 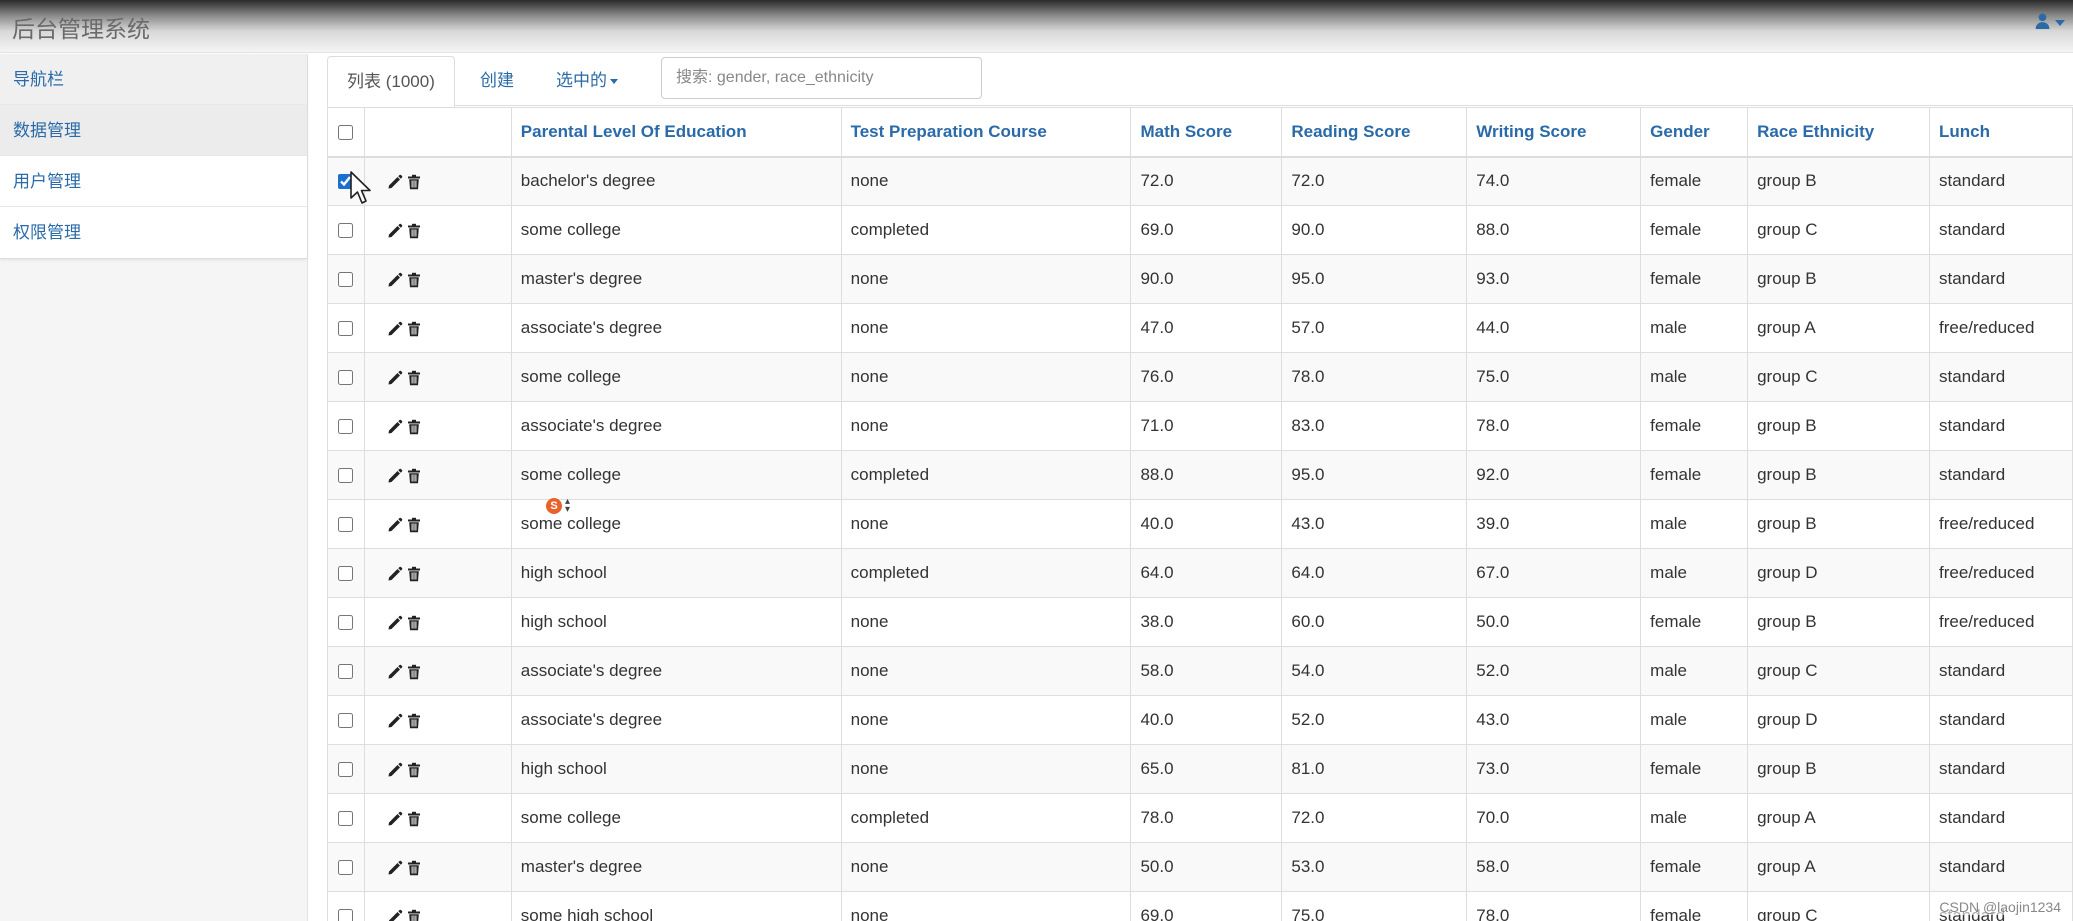 I want to click on sidebar-nav: 导航栏 数据管理 用户管理 权限管理, so click(x=153, y=156).